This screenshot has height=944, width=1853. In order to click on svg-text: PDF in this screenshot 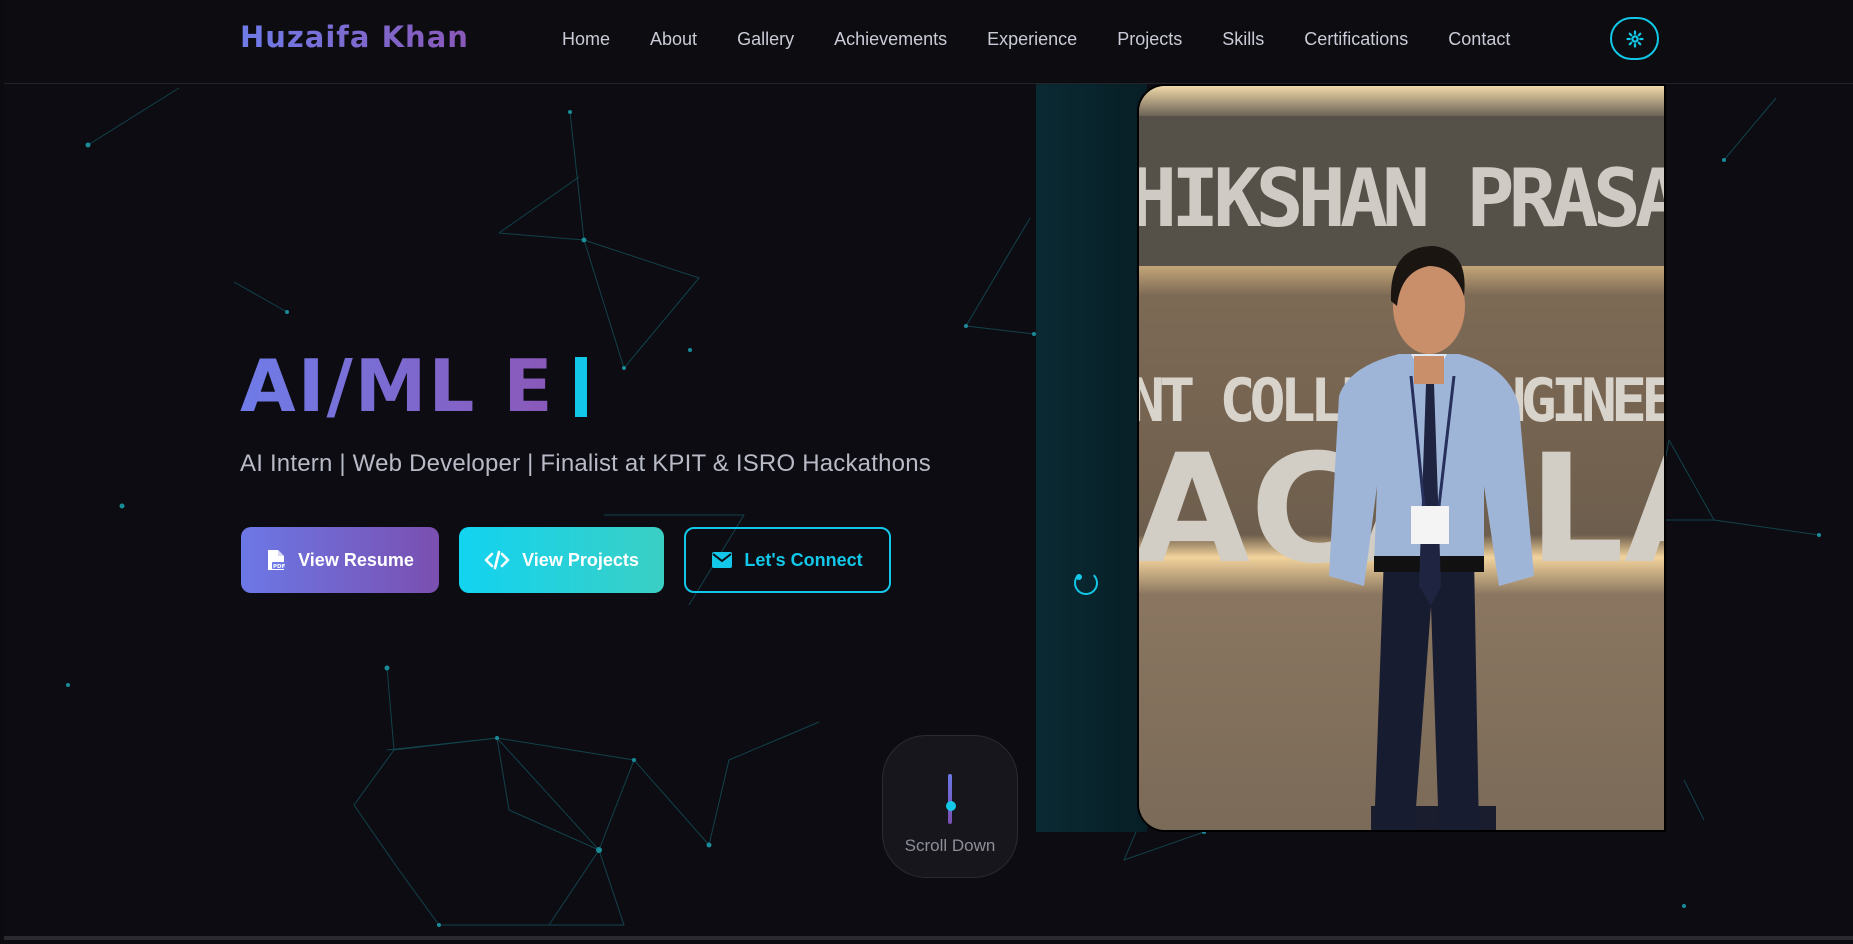, I will do `click(279, 567)`.